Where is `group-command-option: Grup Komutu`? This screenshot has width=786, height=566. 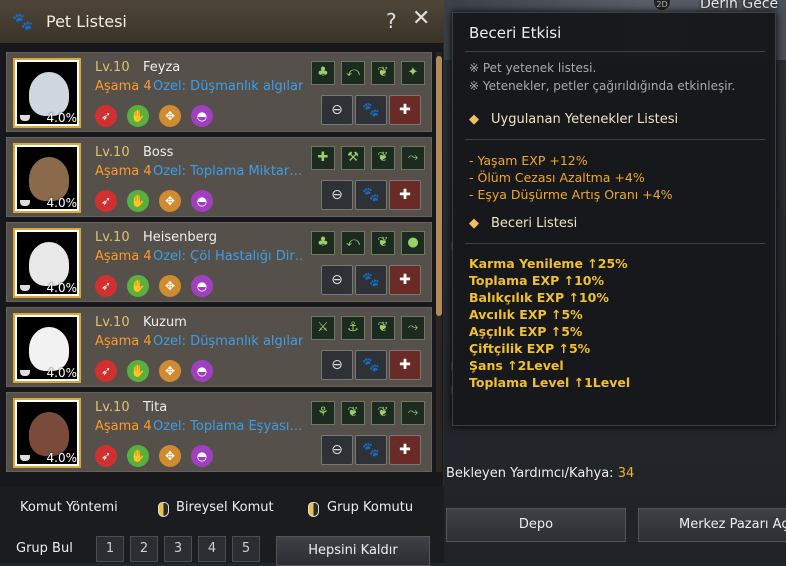
group-command-option: Grup Komutu is located at coordinates (370, 507).